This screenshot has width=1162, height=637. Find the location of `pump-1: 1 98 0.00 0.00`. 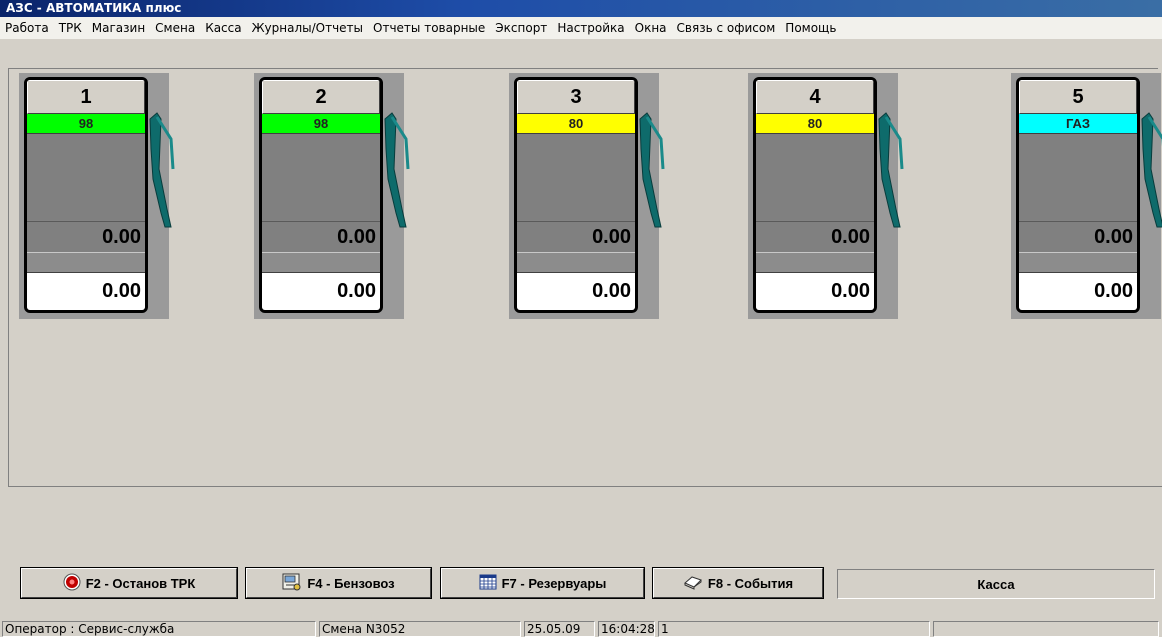

pump-1: 1 98 0.00 0.00 is located at coordinates (104, 196).